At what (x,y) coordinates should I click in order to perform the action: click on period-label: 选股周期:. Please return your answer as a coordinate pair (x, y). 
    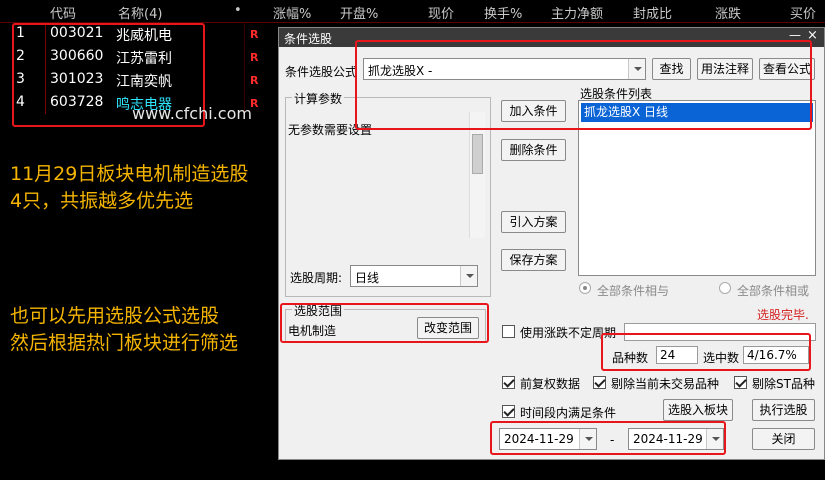
    Looking at the image, I should click on (316, 278).